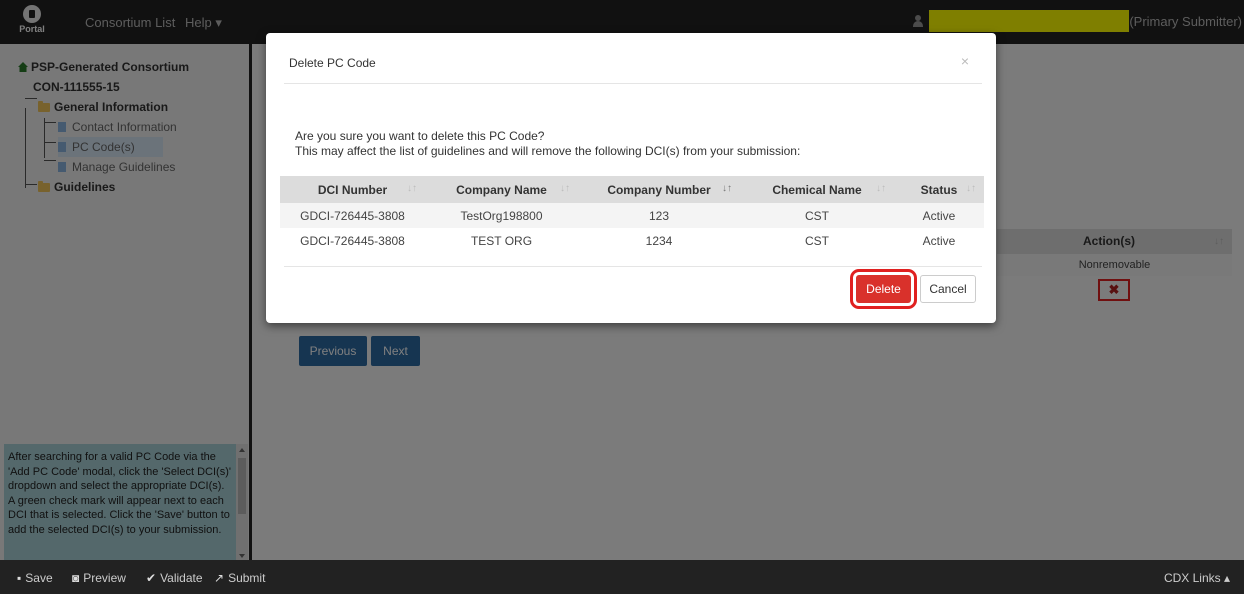 This screenshot has width=1244, height=594. I want to click on column-label: Status, so click(939, 189).